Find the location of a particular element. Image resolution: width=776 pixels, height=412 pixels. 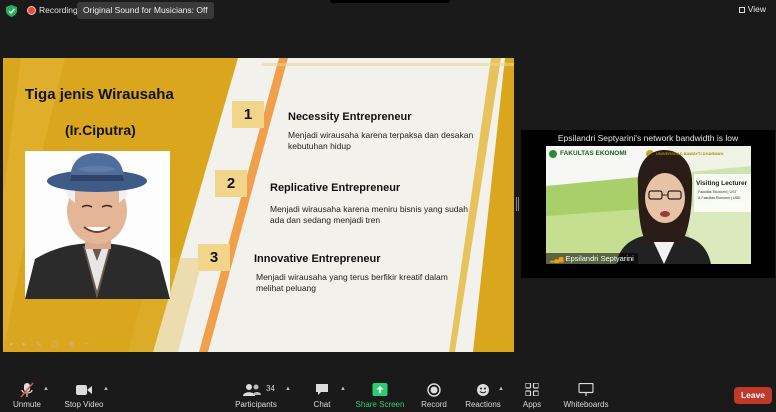

audio-options-chevron-icon: ▲ is located at coordinates (46, 389).